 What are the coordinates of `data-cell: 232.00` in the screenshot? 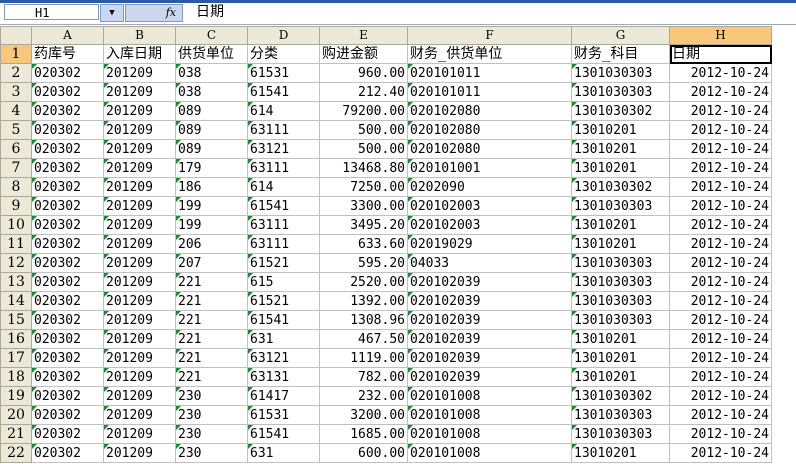 It's located at (363, 396).